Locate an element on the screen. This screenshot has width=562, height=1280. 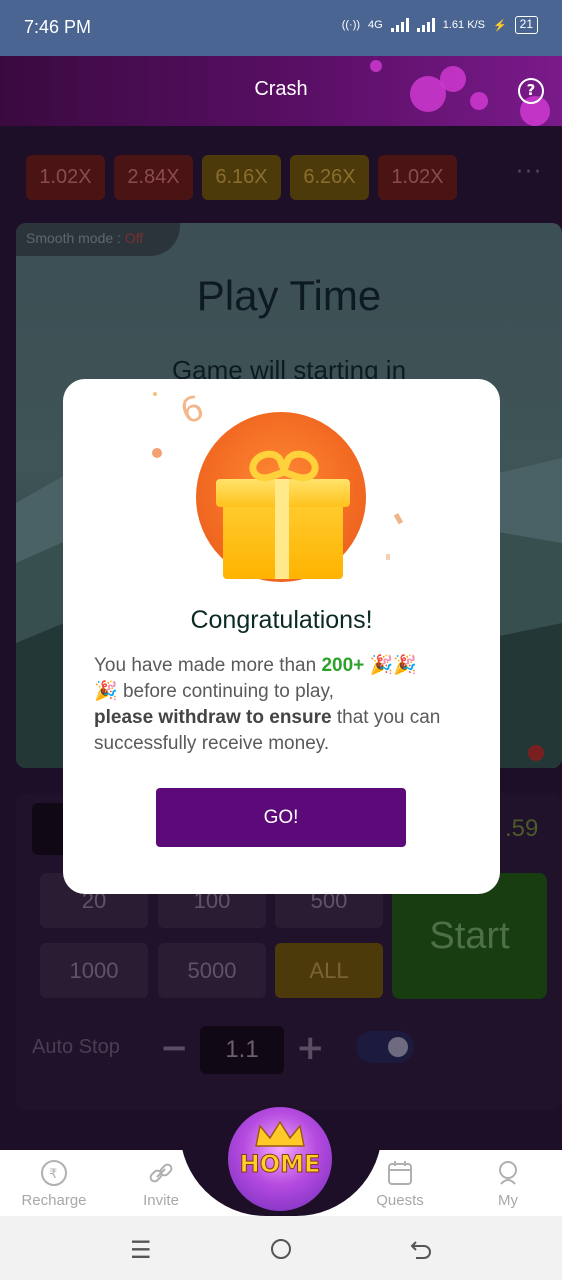
status-time: 7:46 PM is located at coordinates (58, 27).